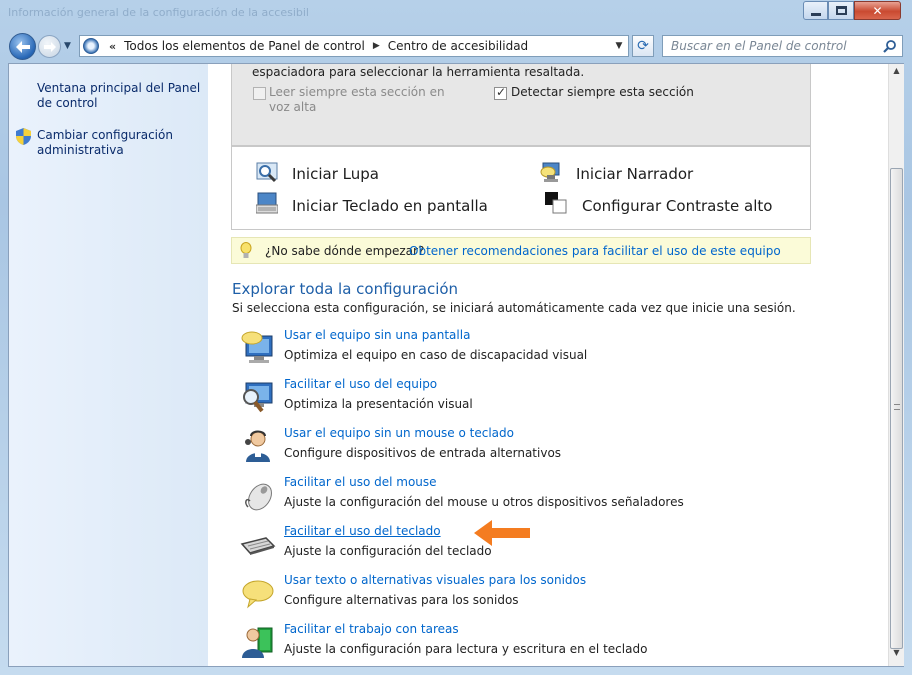 This screenshot has width=912, height=675. I want to click on address-dropdown-icon: ▼, so click(619, 46).